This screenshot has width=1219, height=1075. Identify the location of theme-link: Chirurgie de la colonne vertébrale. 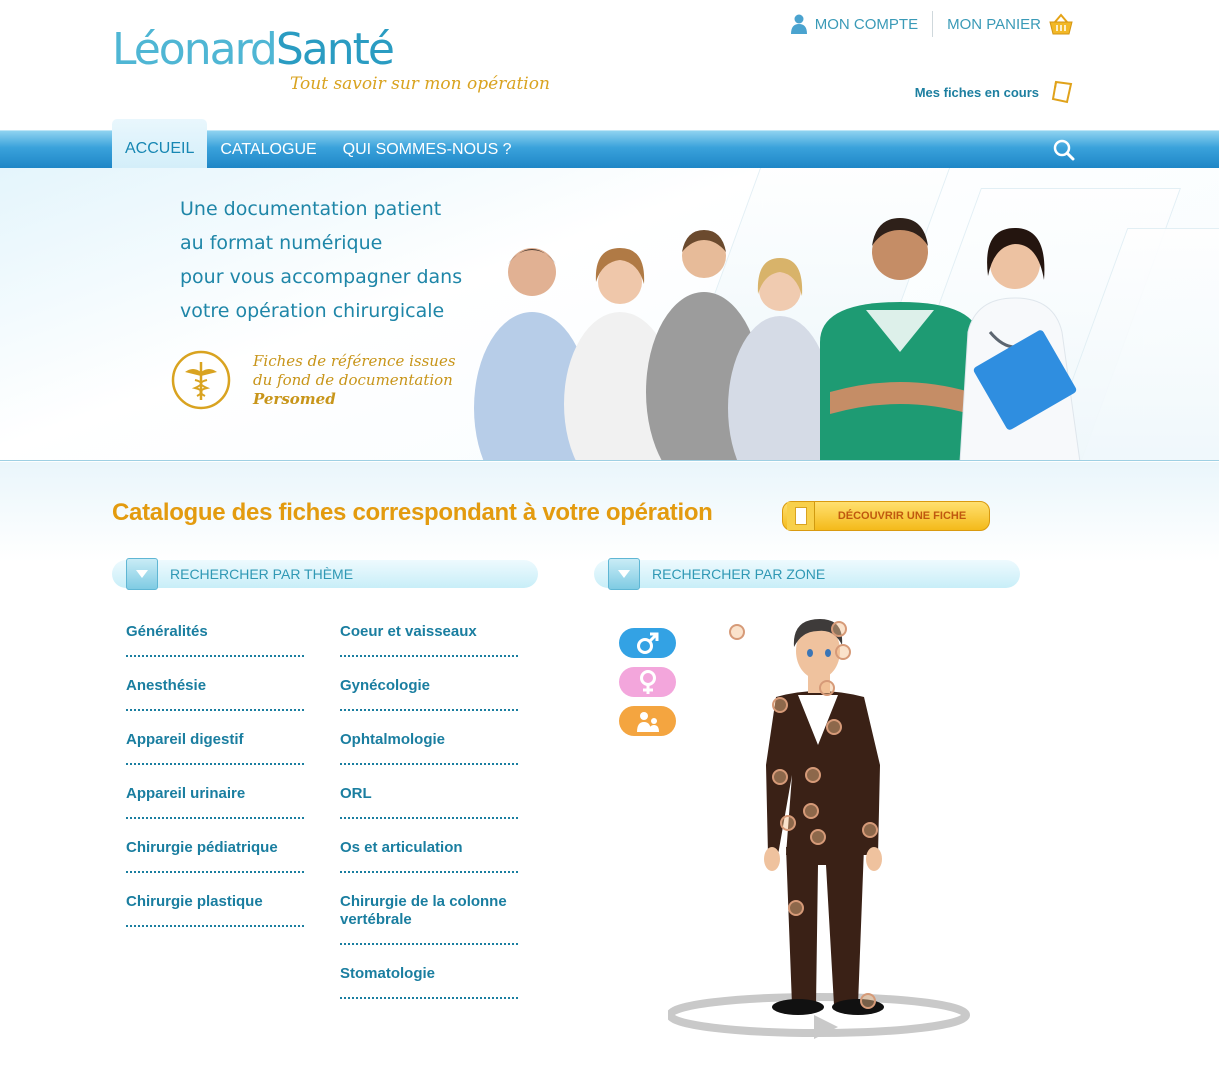
(429, 915).